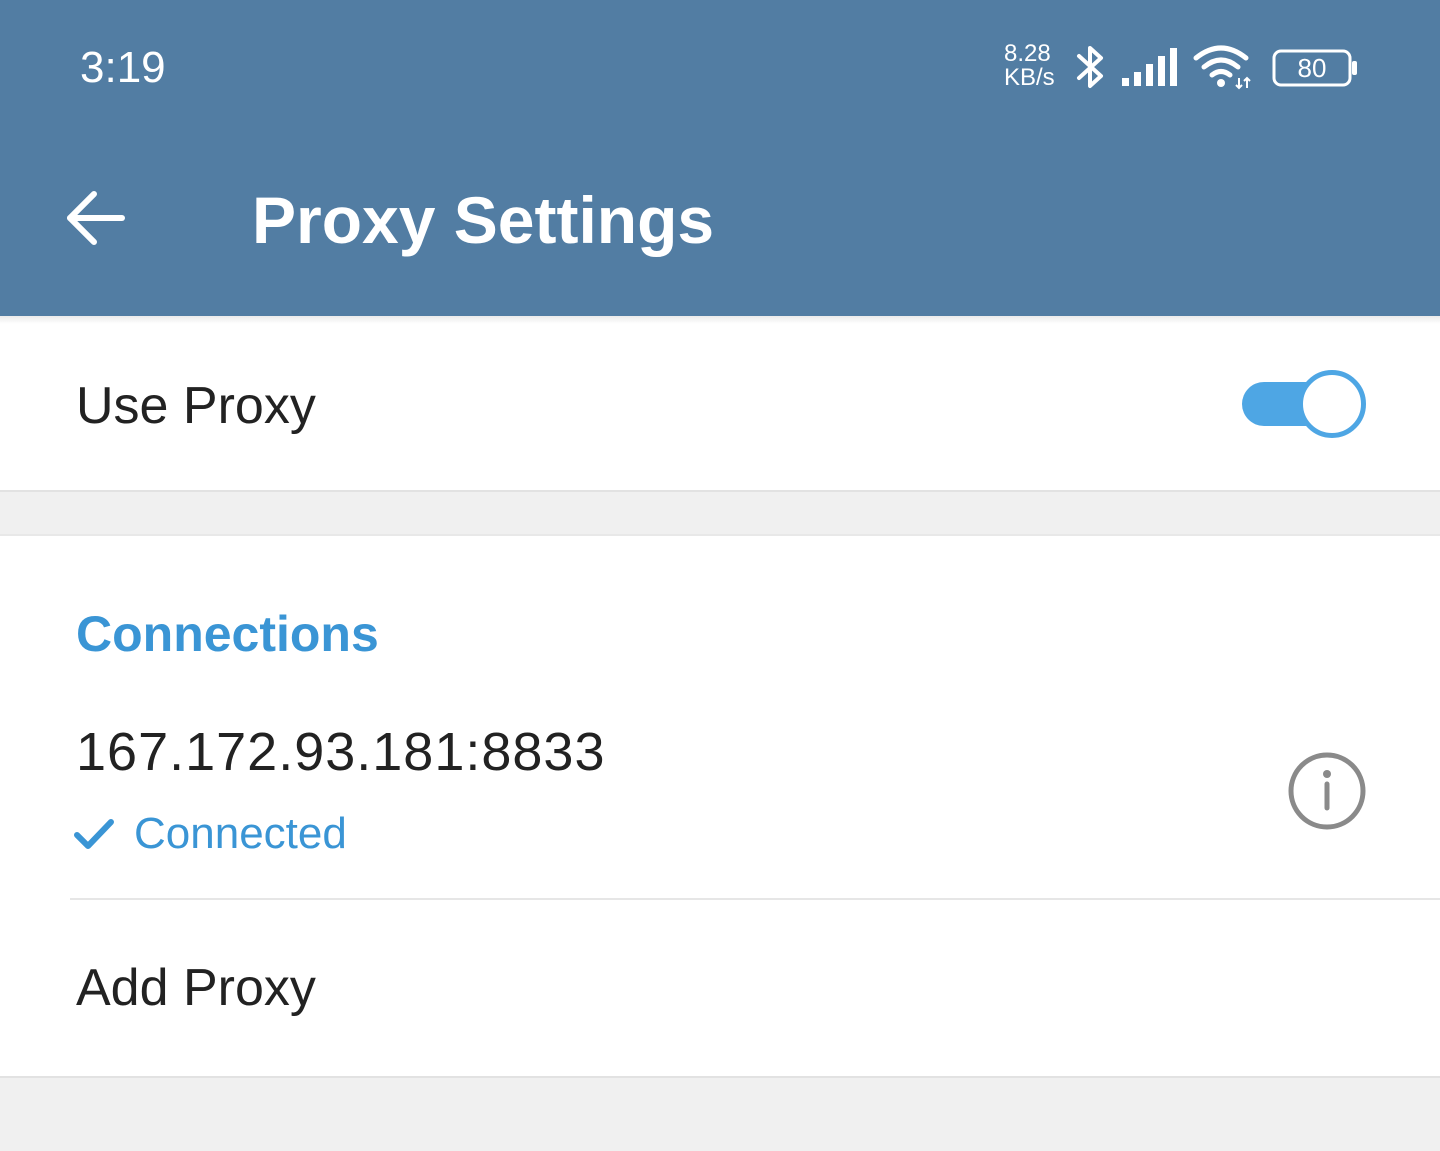  I want to click on status-time: 3:19, so click(123, 67).